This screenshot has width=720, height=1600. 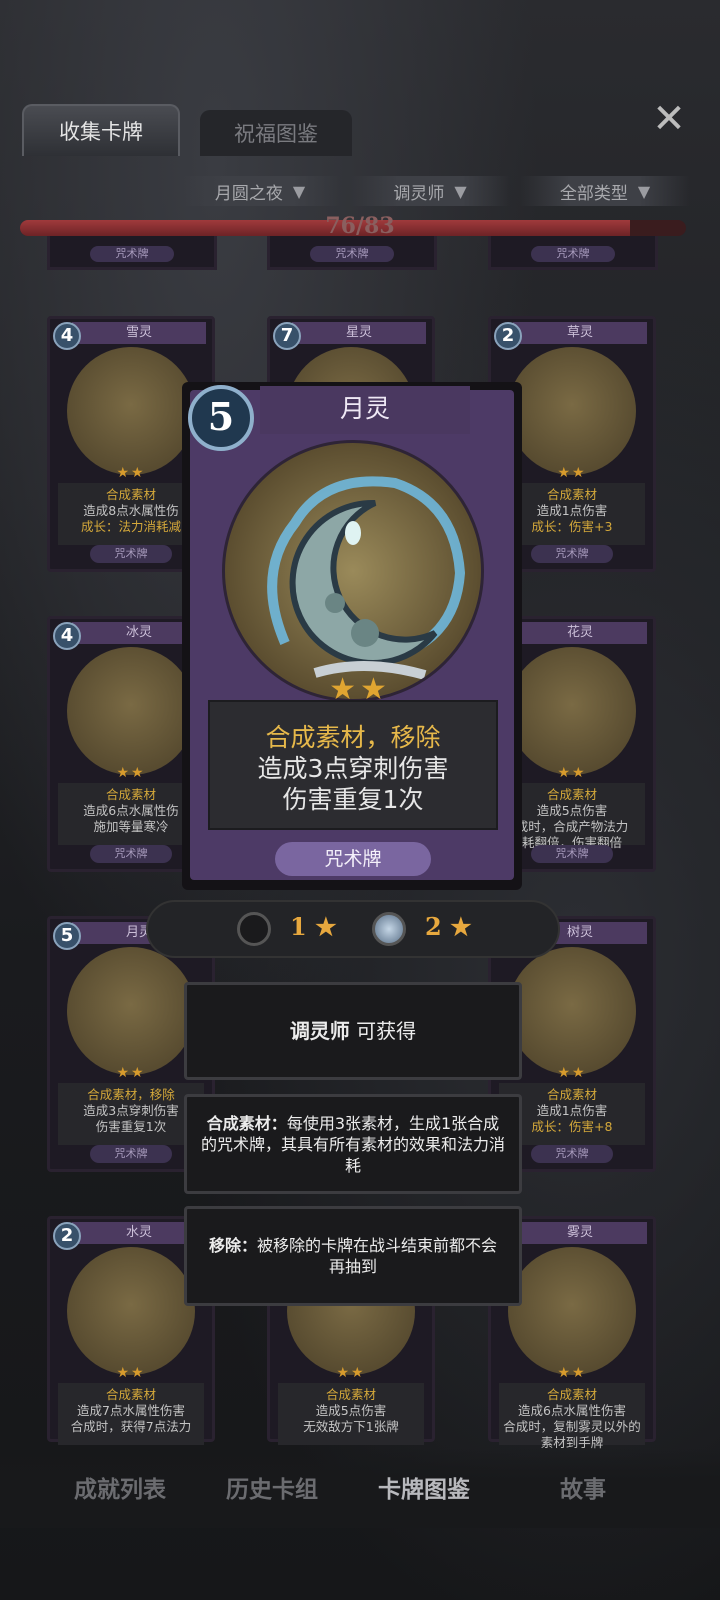 What do you see at coordinates (386, 1031) in the screenshot?
I see `obtain-suffix: 可获得` at bounding box center [386, 1031].